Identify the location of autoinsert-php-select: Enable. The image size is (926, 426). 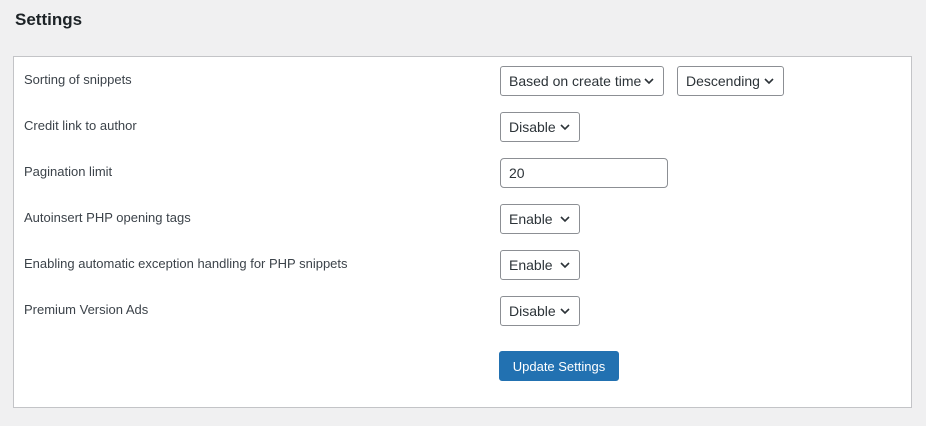
(540, 219).